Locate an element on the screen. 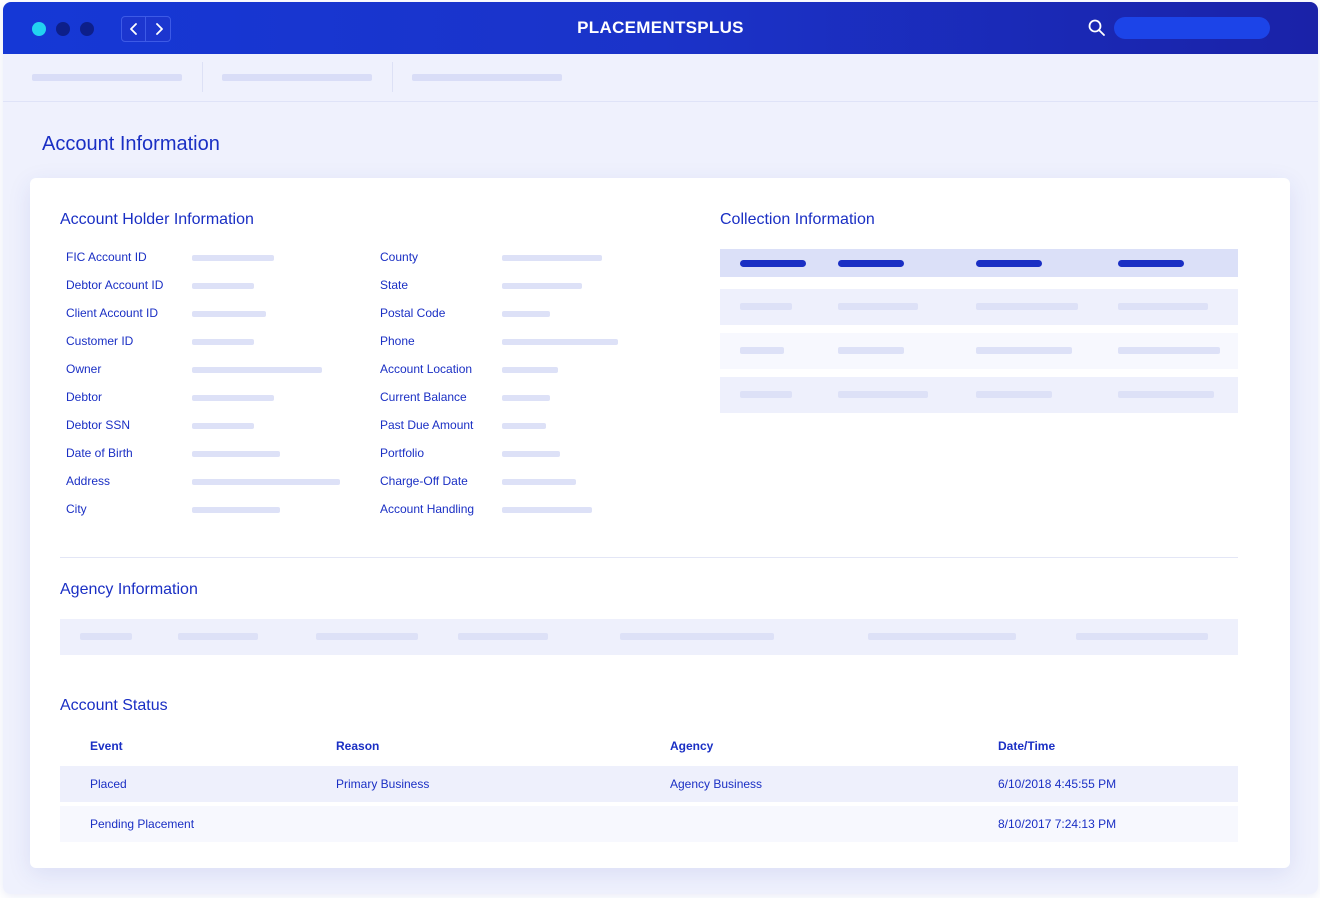  field-label-portfolio: Portfolio is located at coordinates (402, 453).